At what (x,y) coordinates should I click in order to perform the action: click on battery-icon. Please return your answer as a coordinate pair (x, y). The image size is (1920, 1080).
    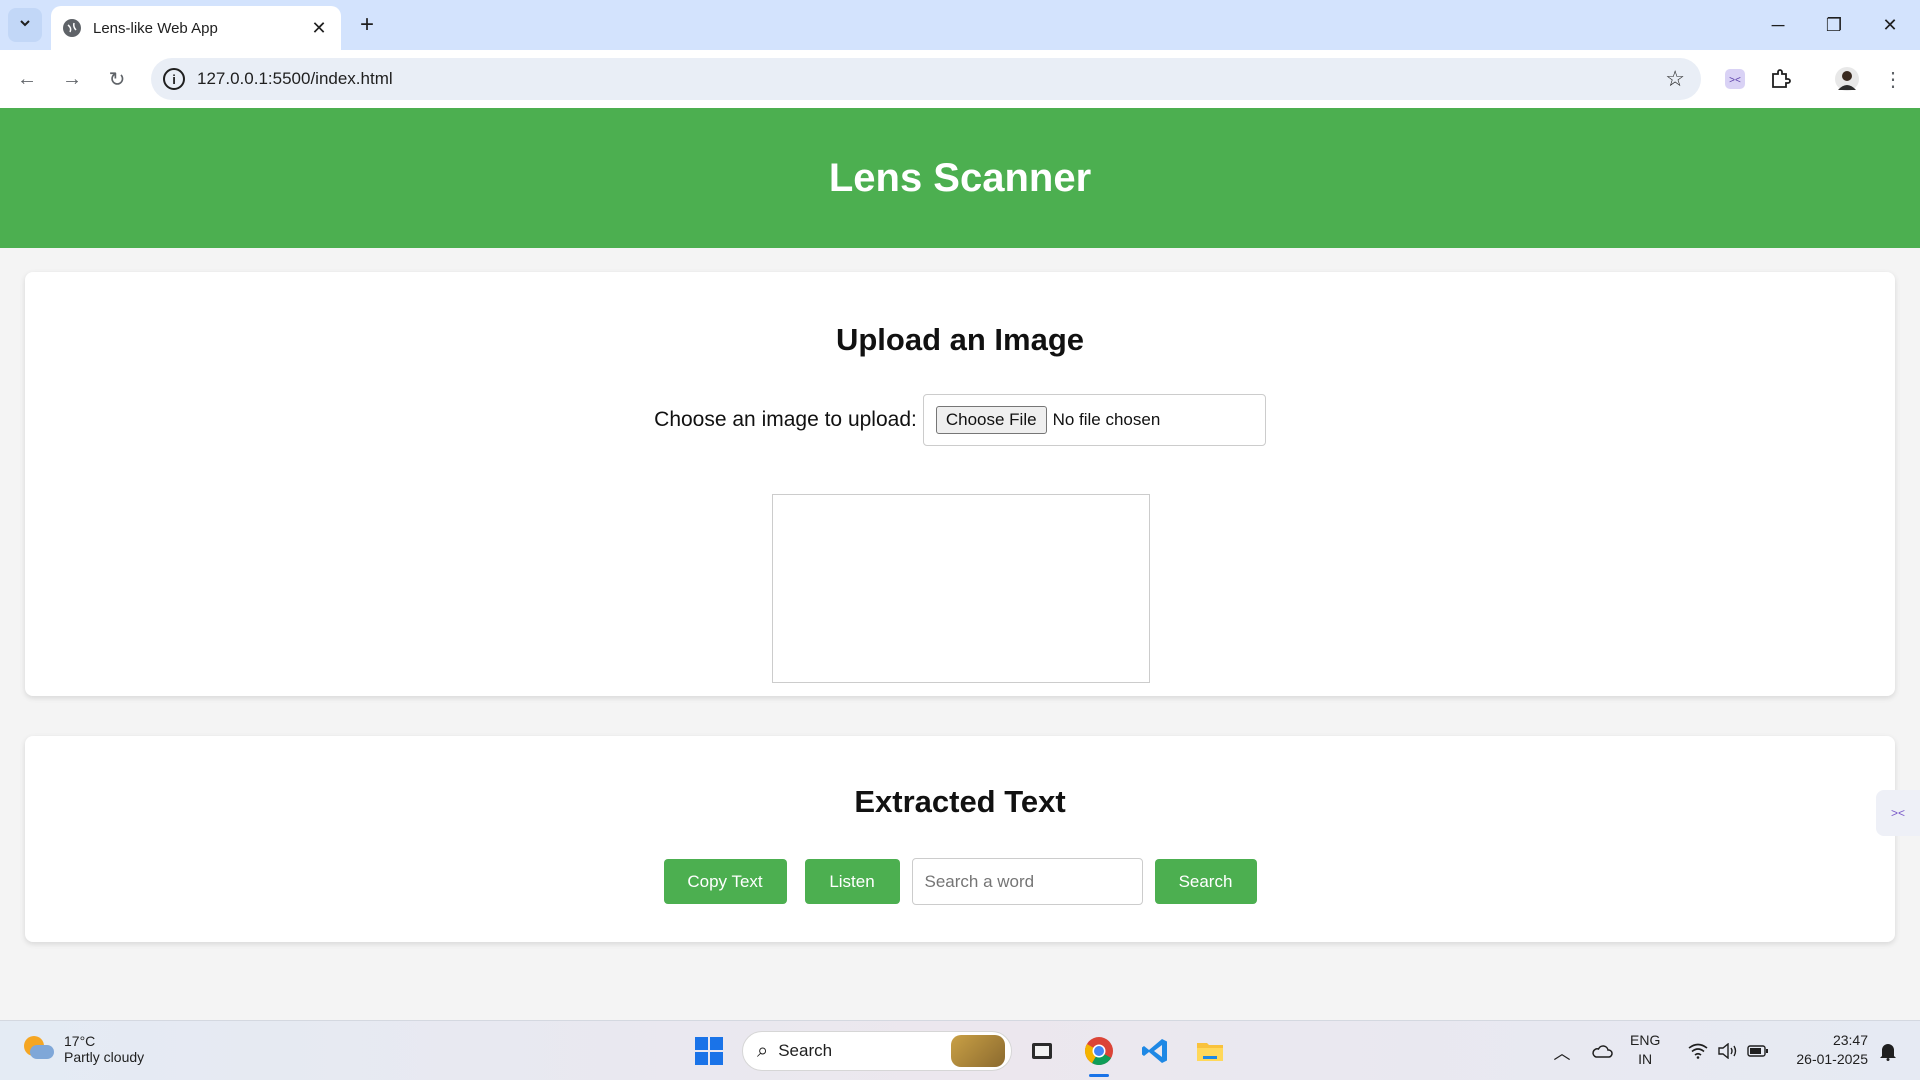
    Looking at the image, I should click on (1758, 1051).